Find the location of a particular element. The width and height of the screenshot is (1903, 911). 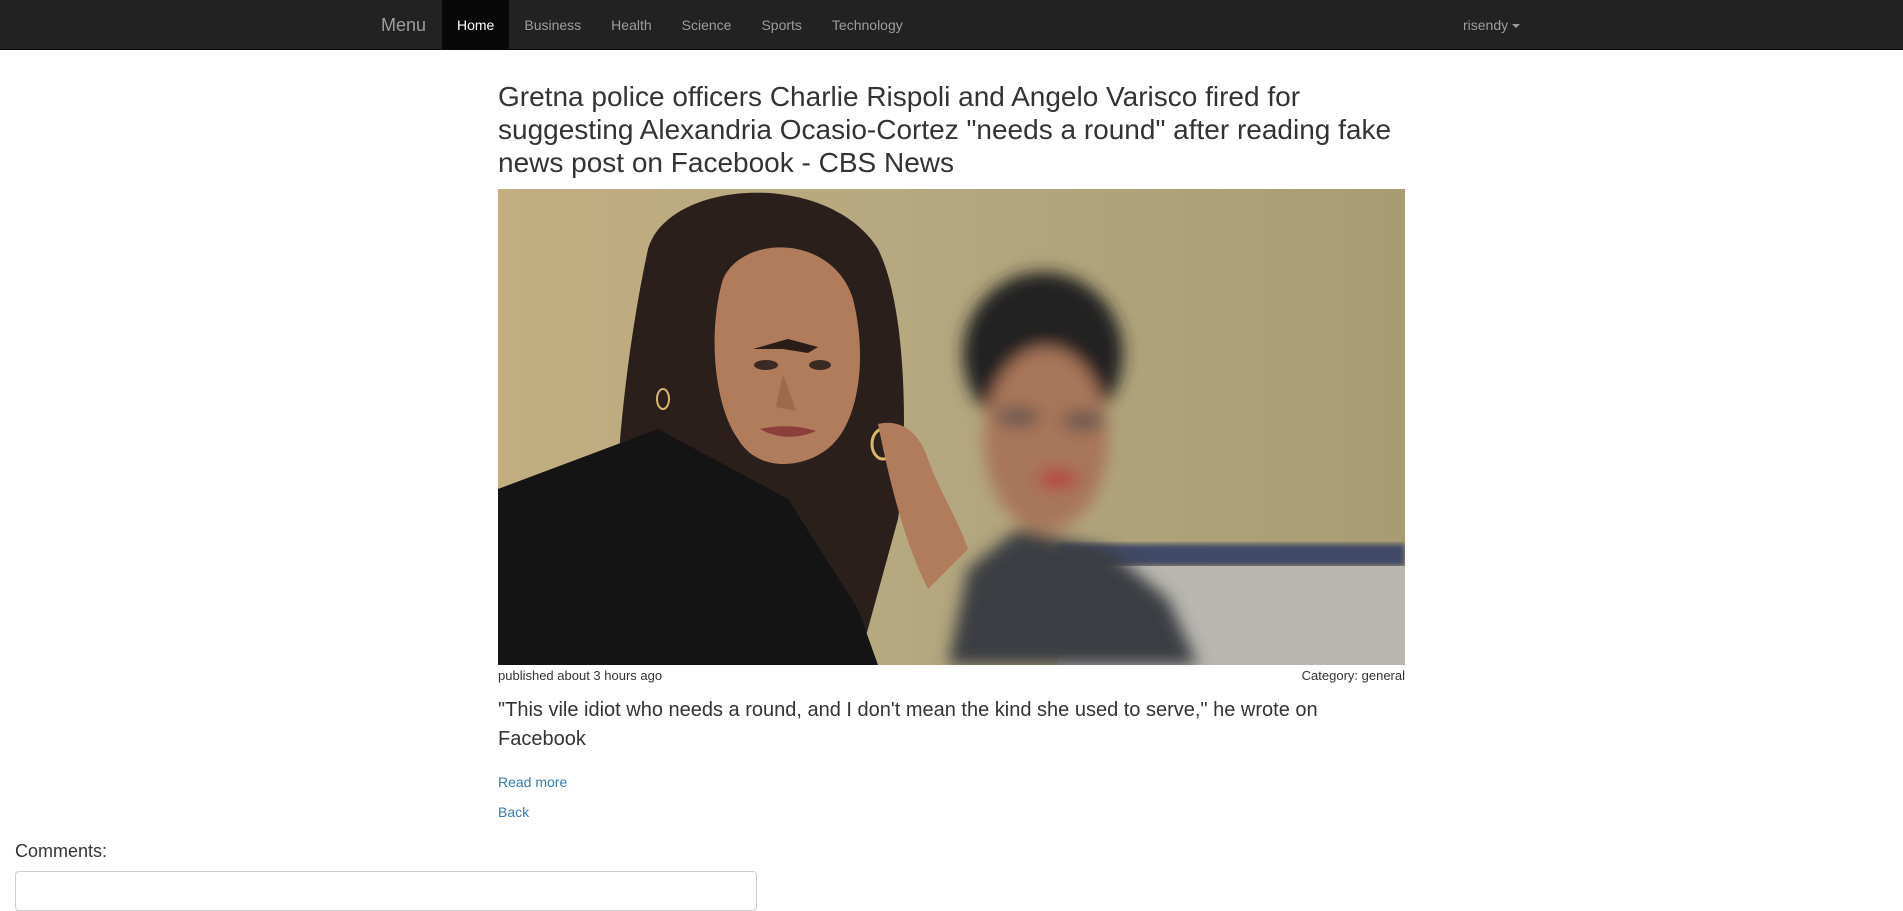

back-link: Back is located at coordinates (513, 812).